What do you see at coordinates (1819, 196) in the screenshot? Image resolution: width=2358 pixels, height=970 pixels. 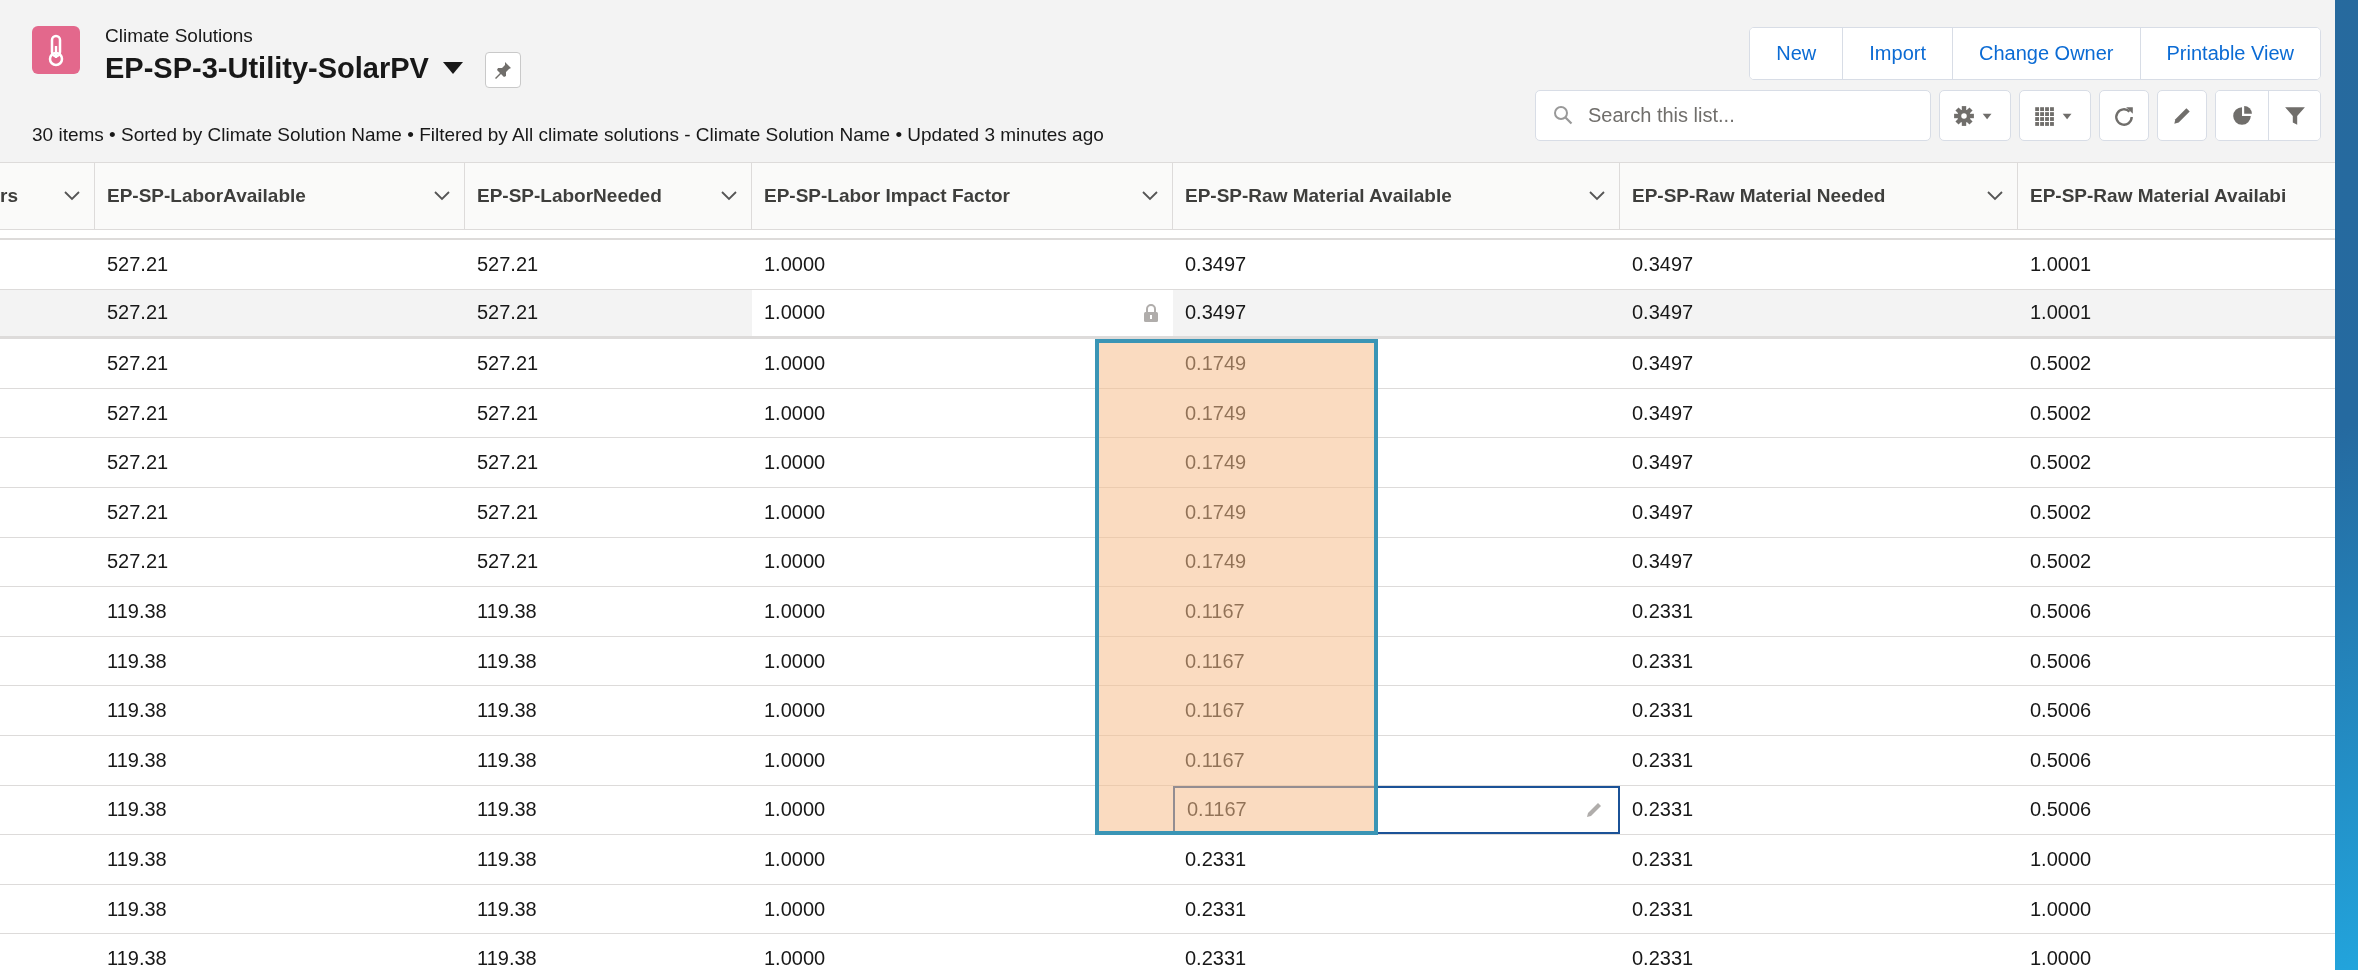 I see `column-header: EP-SP-Raw Material Needed` at bounding box center [1819, 196].